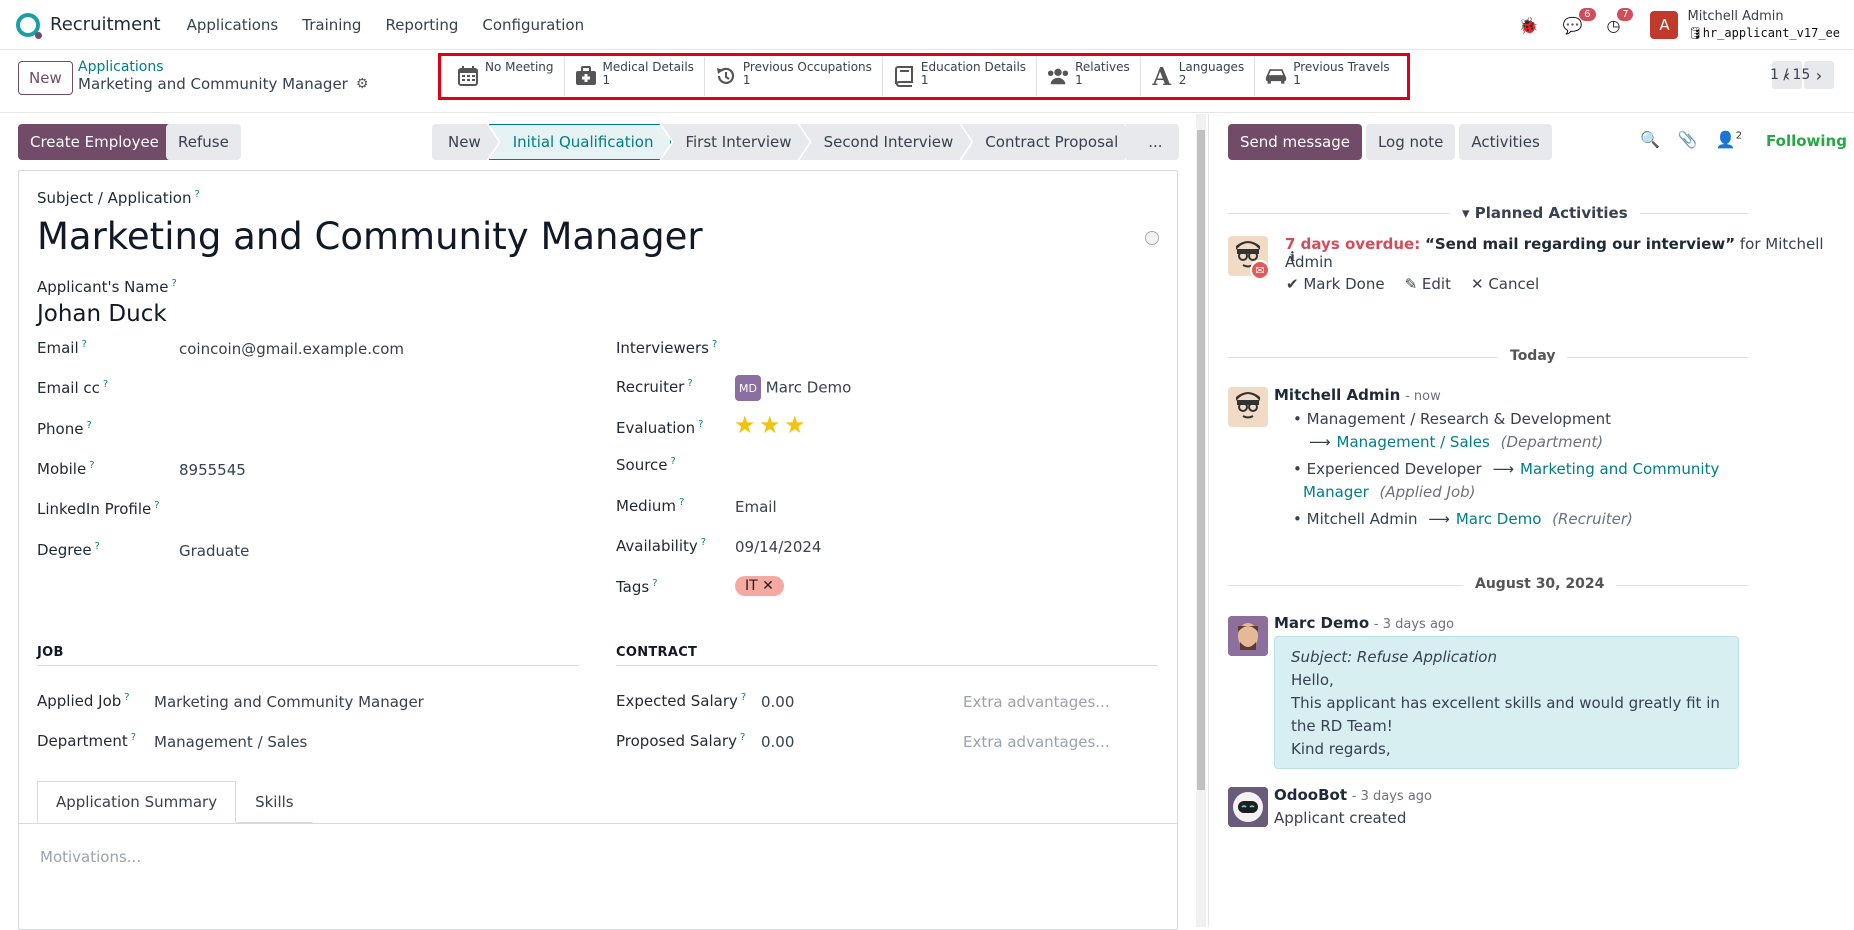 The height and width of the screenshot is (930, 1854). I want to click on message-time: - 3 days ago, so click(1392, 796).